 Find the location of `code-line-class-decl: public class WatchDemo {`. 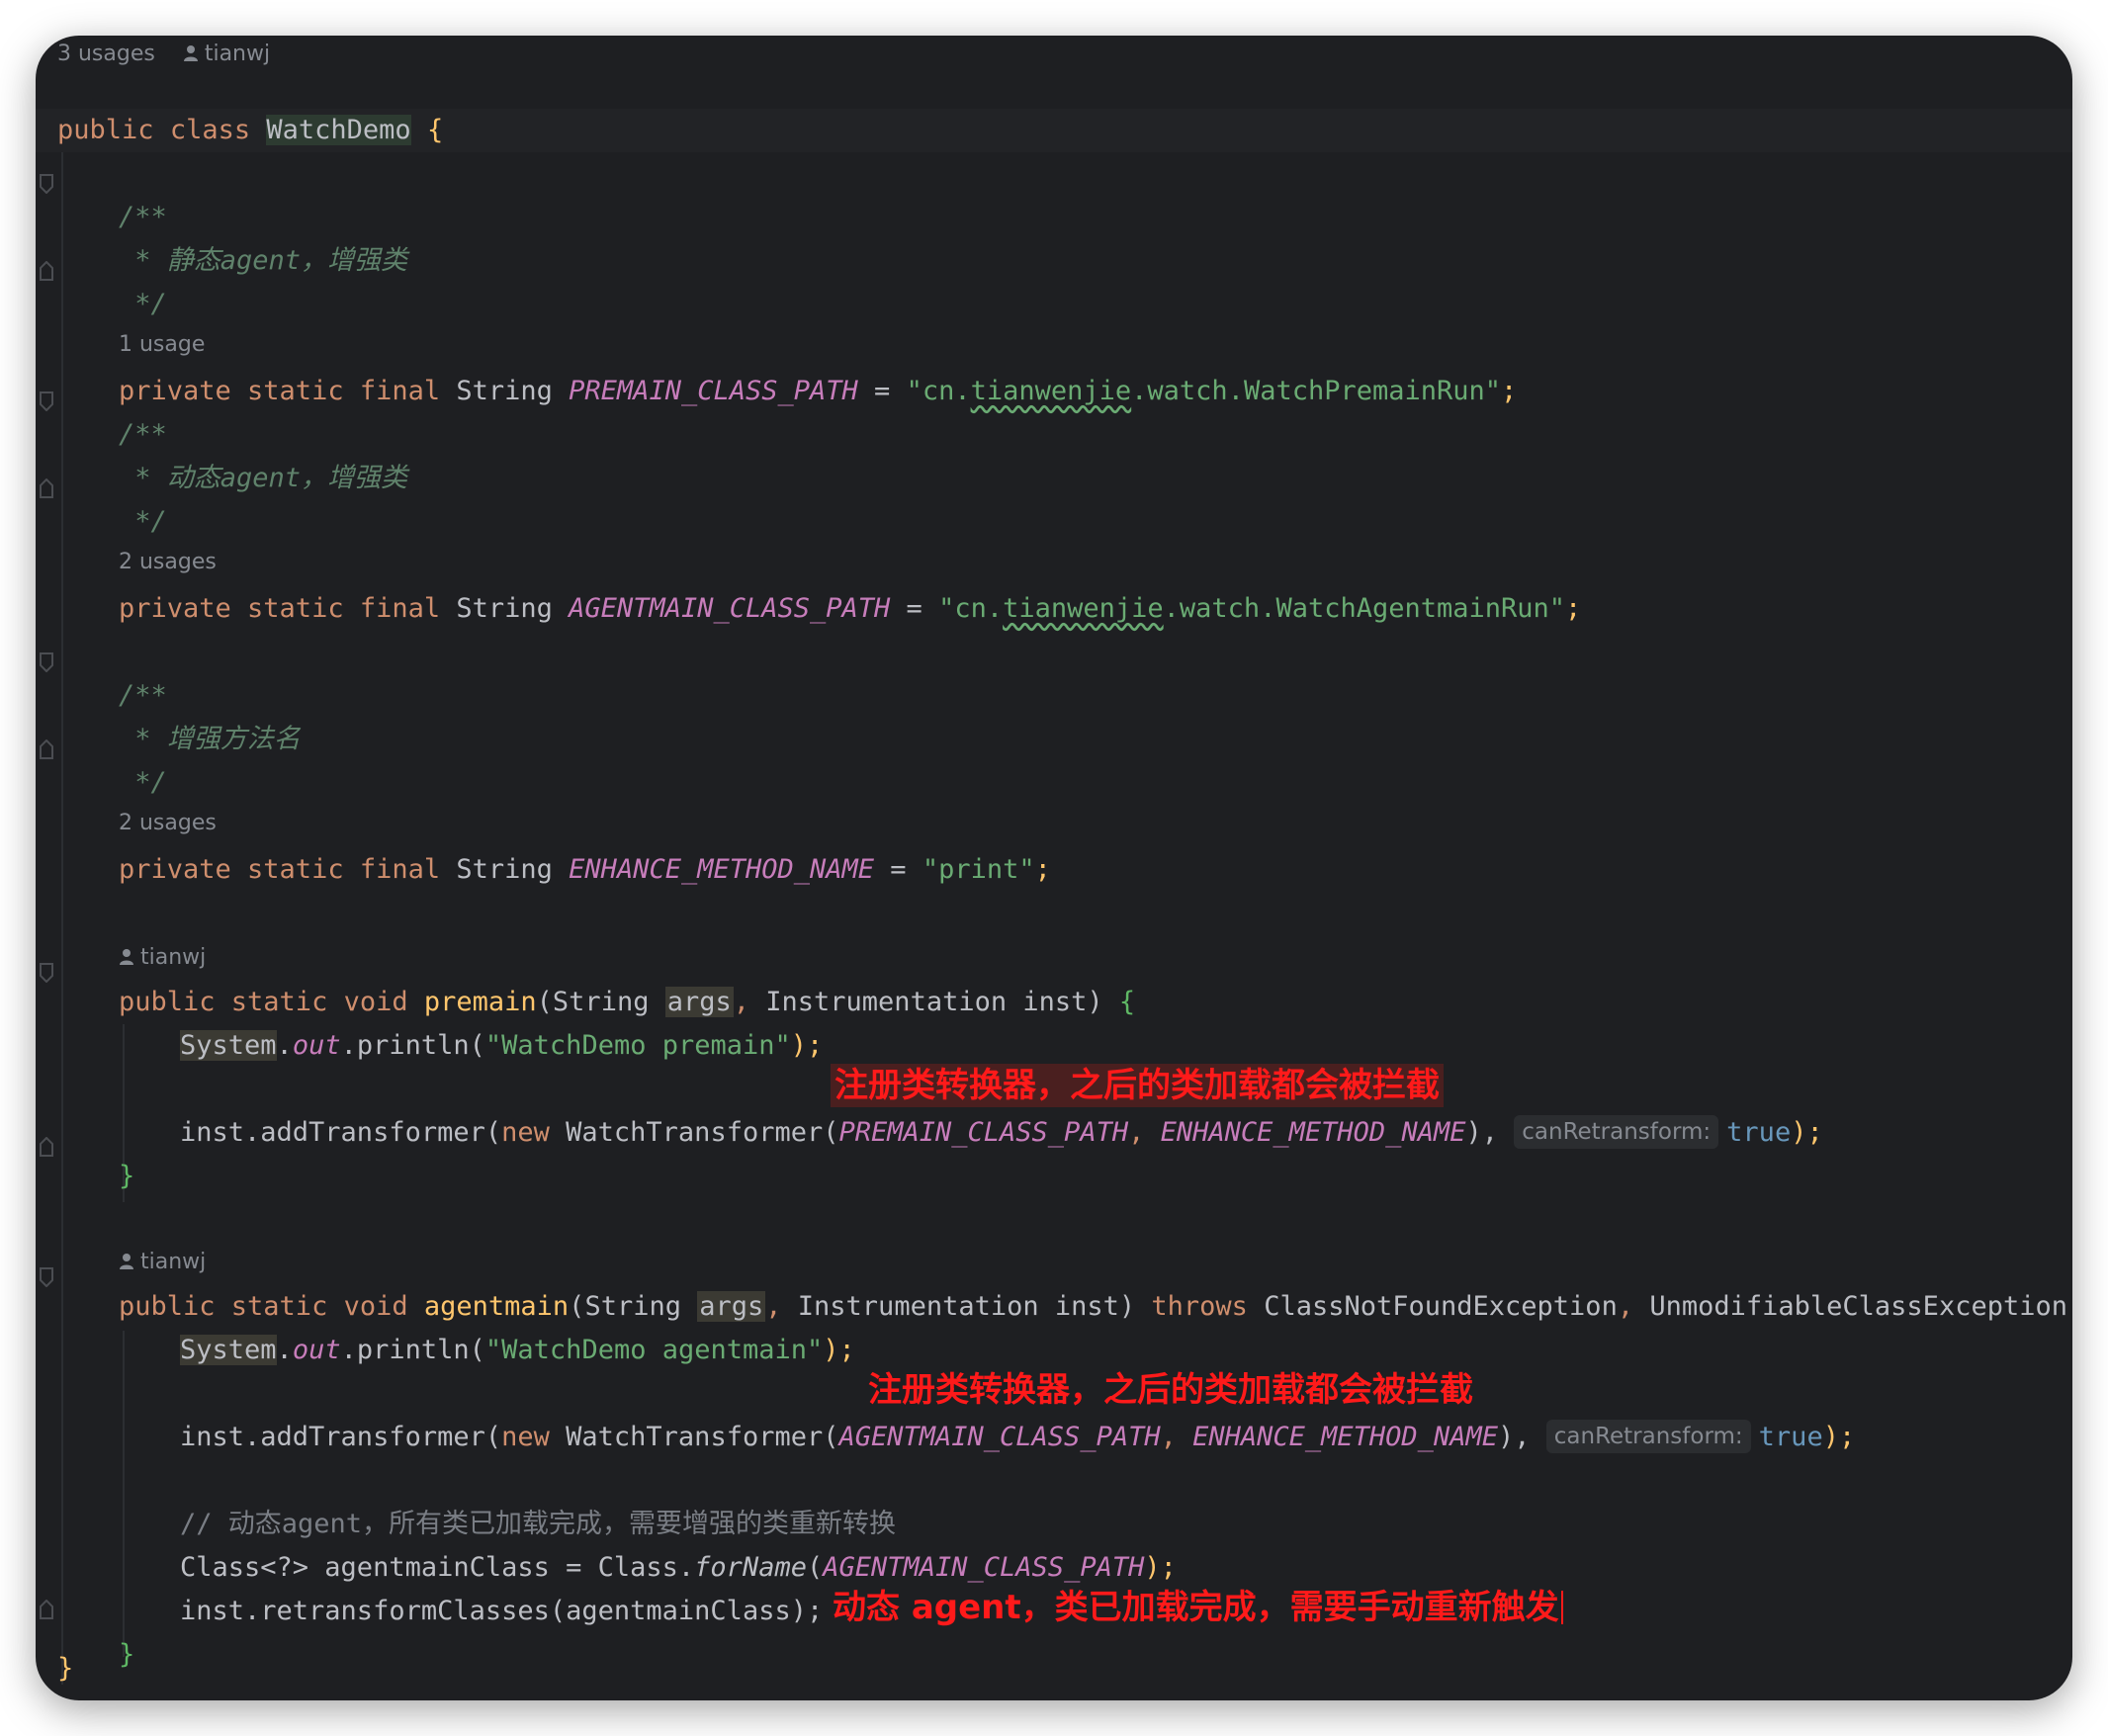

code-line-class-decl: public class WatchDemo { is located at coordinates (250, 130).